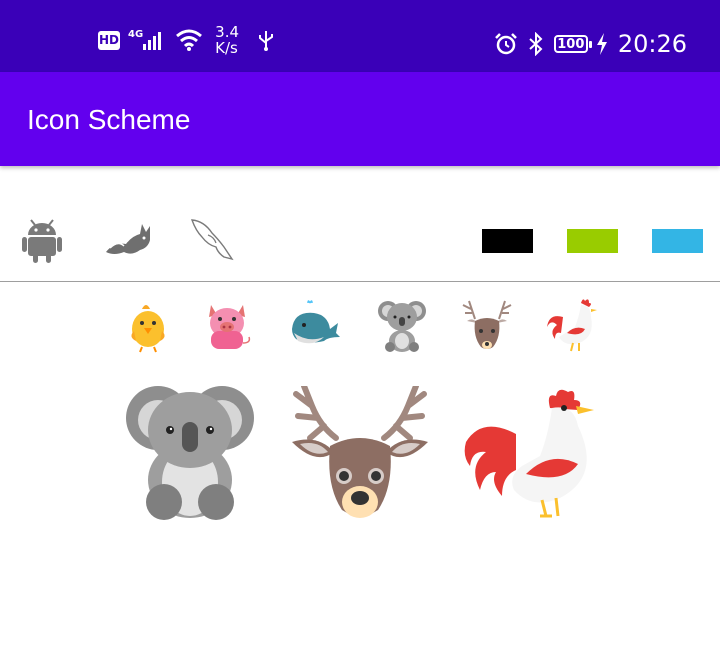 Image resolution: width=720 pixels, height=650 pixels. Describe the element at coordinates (227, 32) in the screenshot. I see `speed-value: 3.4` at that location.